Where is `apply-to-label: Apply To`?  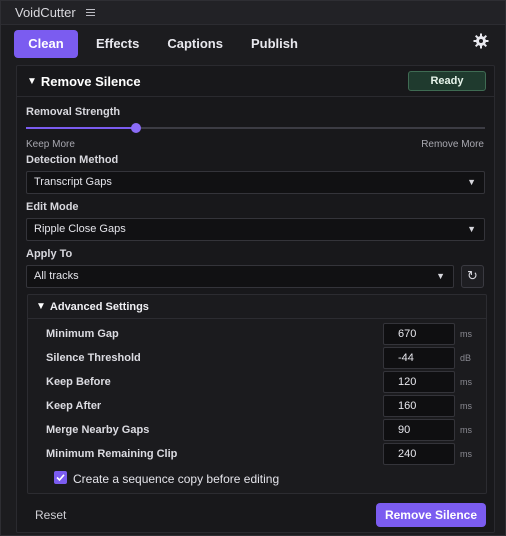 apply-to-label: Apply To is located at coordinates (49, 254).